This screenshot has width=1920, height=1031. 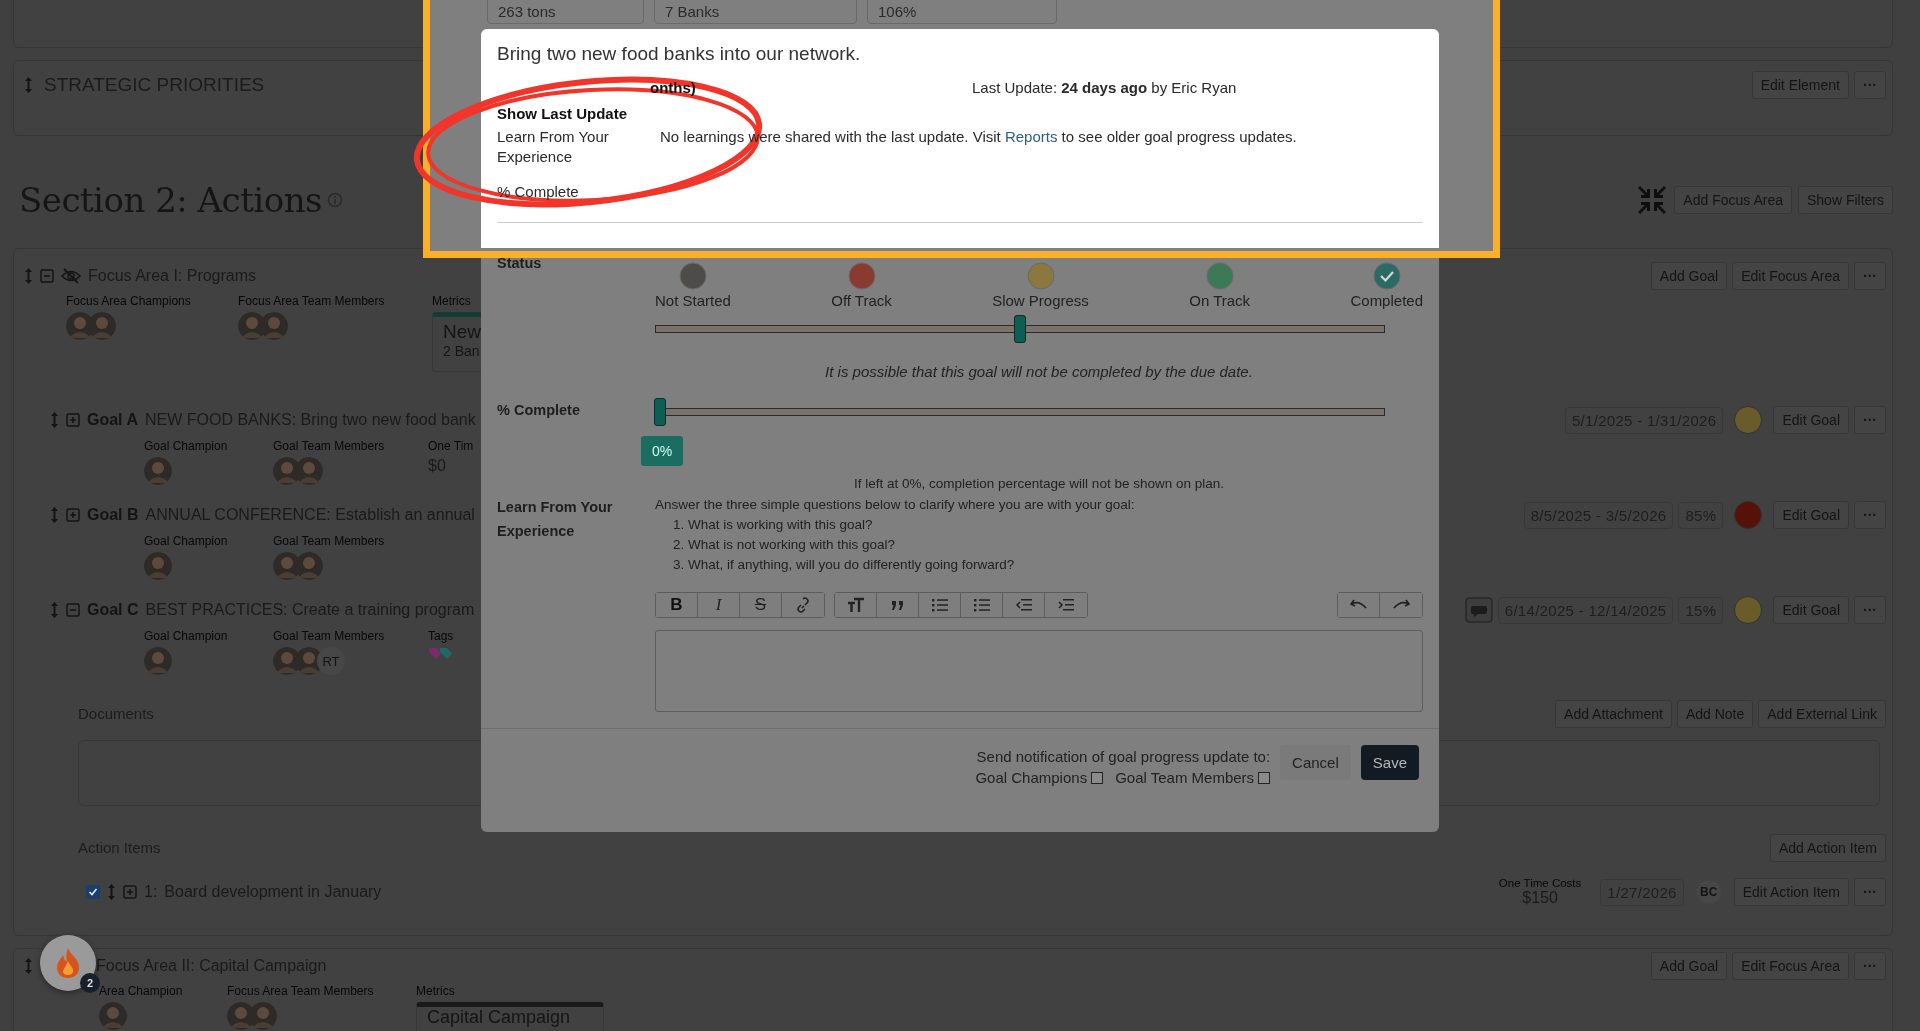 What do you see at coordinates (1185, 777) in the screenshot?
I see `checkbox-label: Goal Team Members` at bounding box center [1185, 777].